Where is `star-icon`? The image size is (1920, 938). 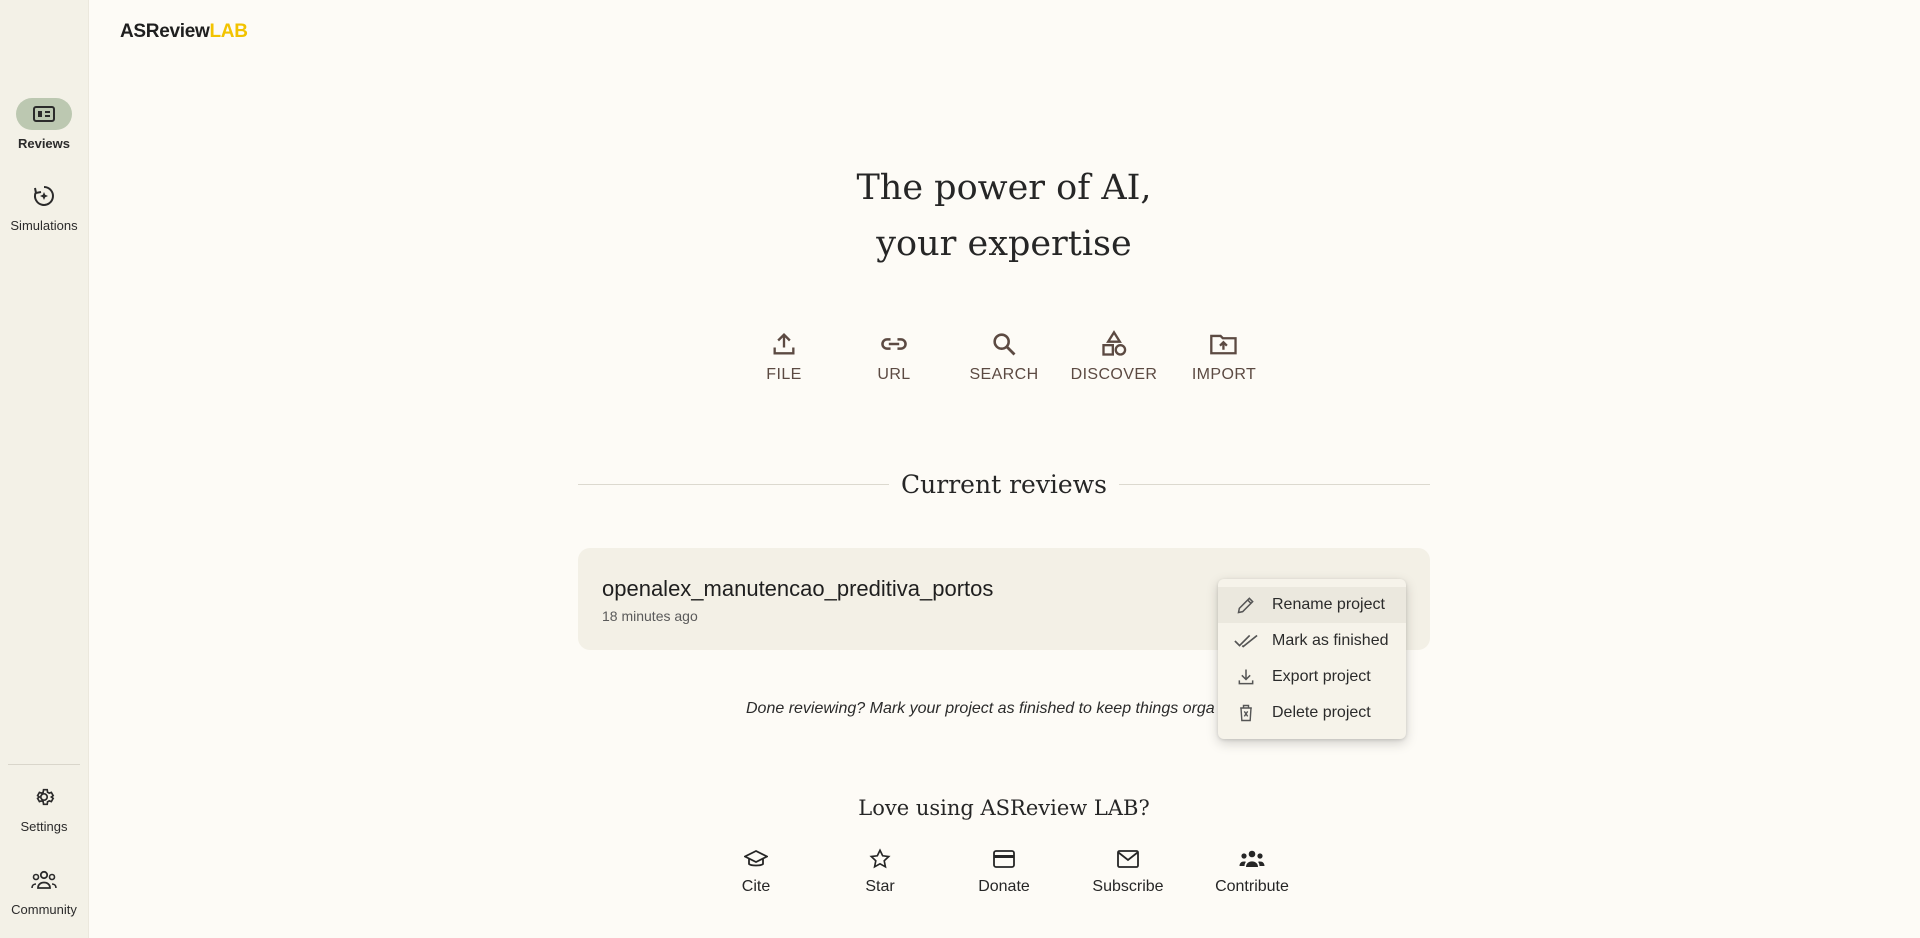 star-icon is located at coordinates (880, 858).